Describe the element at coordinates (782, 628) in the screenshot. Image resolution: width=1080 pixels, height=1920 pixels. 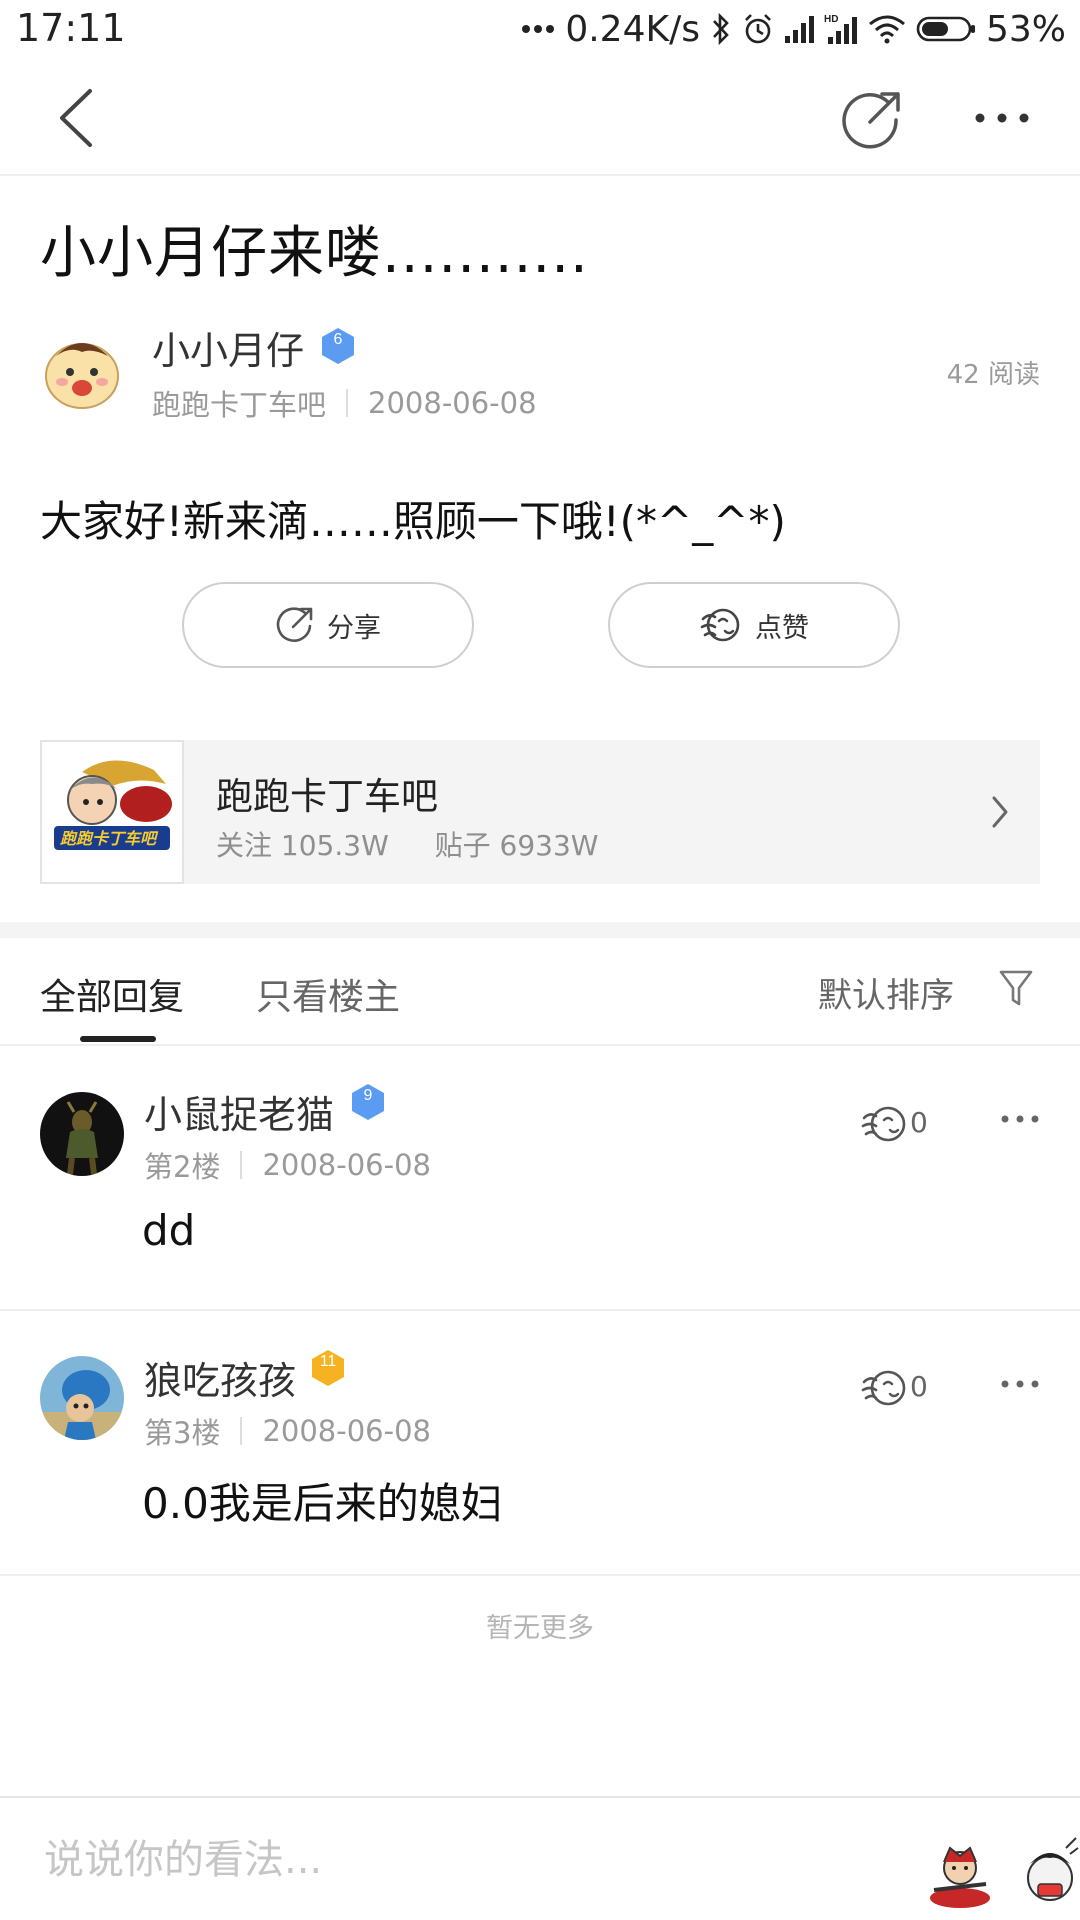
I see `like-button-label: 点赞` at that location.